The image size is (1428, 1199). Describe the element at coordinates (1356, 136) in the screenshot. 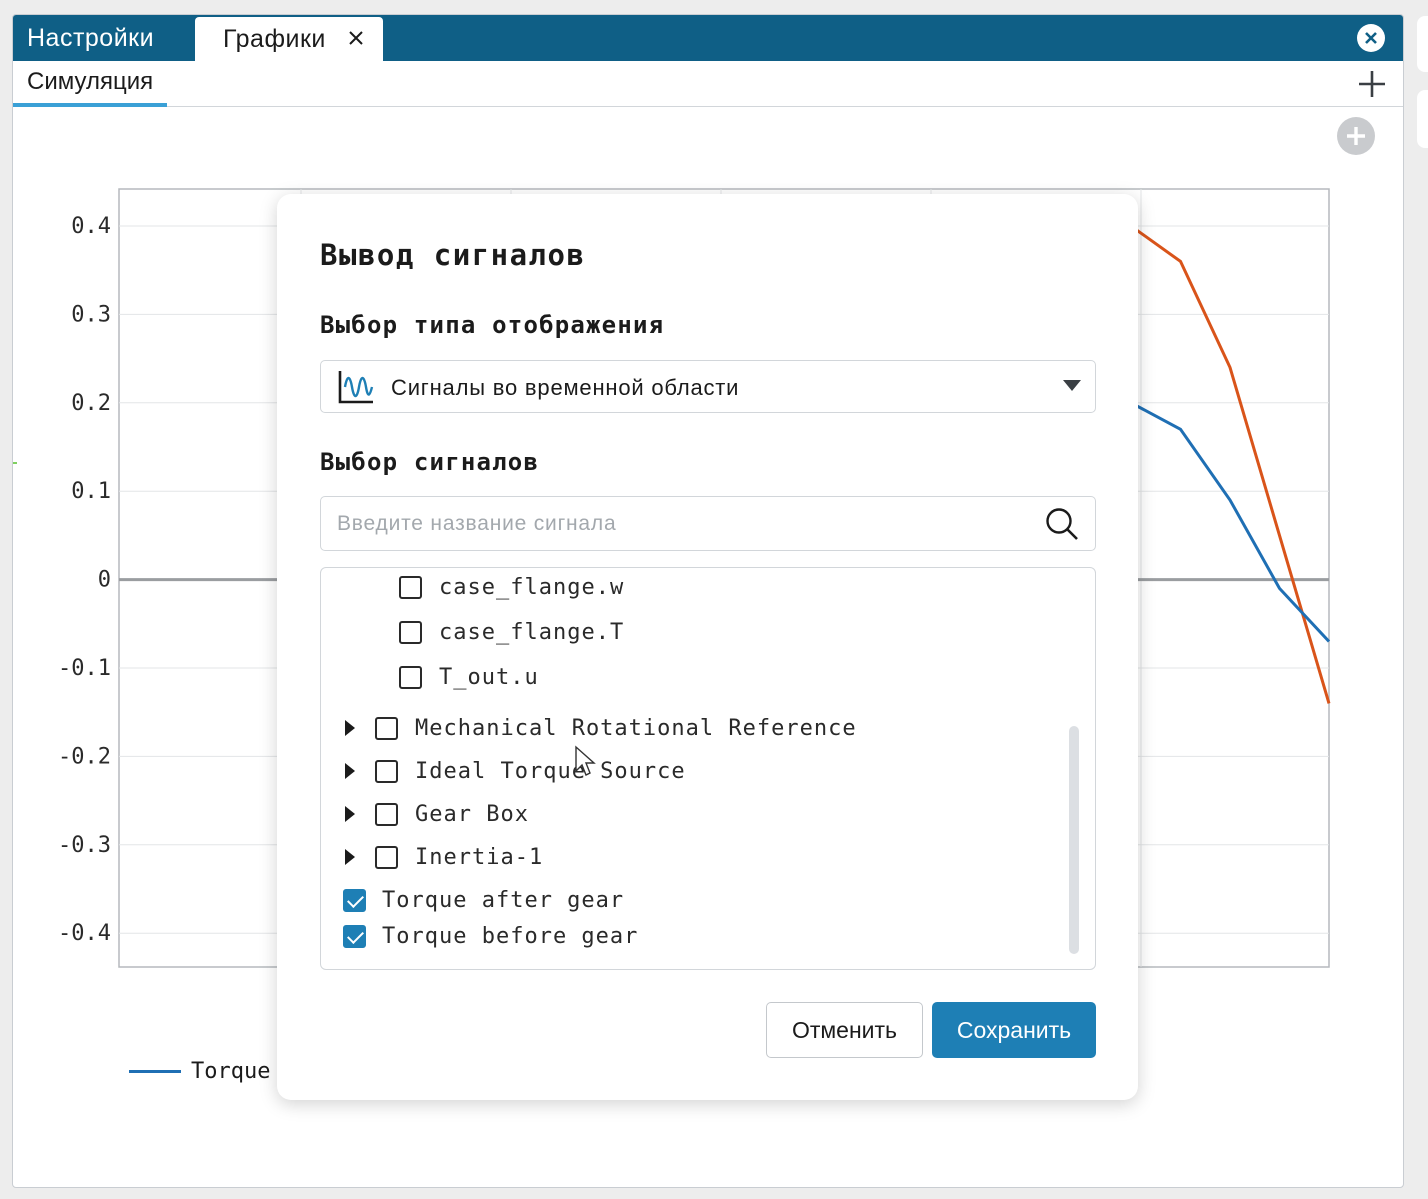

I see `add-plot-circle-icon` at that location.